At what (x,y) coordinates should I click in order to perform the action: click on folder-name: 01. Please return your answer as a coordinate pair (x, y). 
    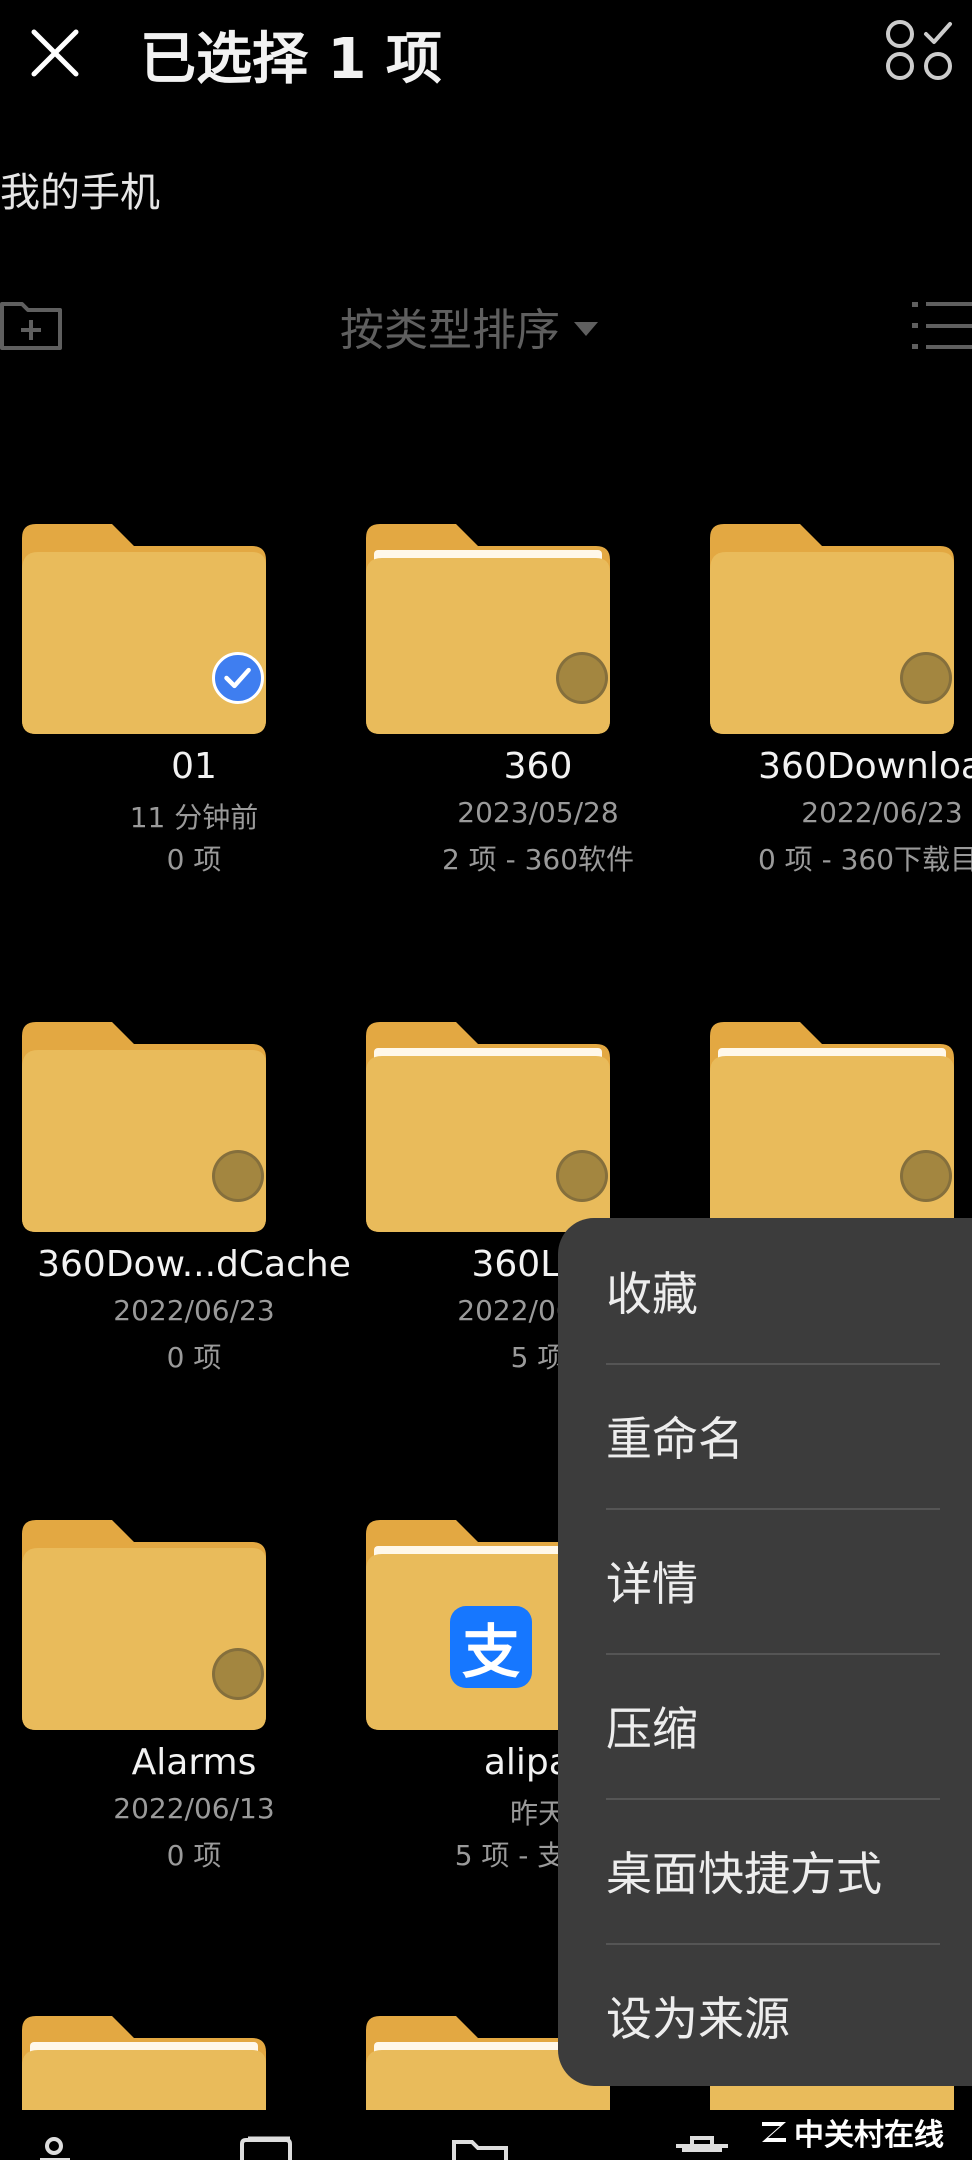
    Looking at the image, I should click on (194, 766).